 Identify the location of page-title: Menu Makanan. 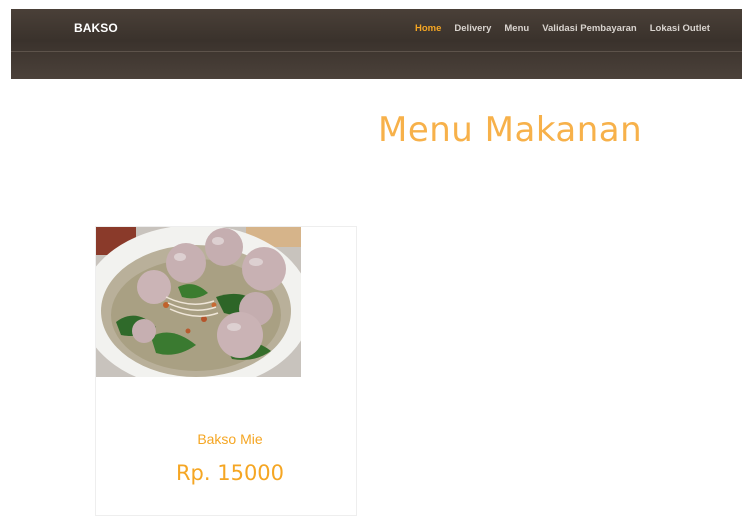
(510, 130).